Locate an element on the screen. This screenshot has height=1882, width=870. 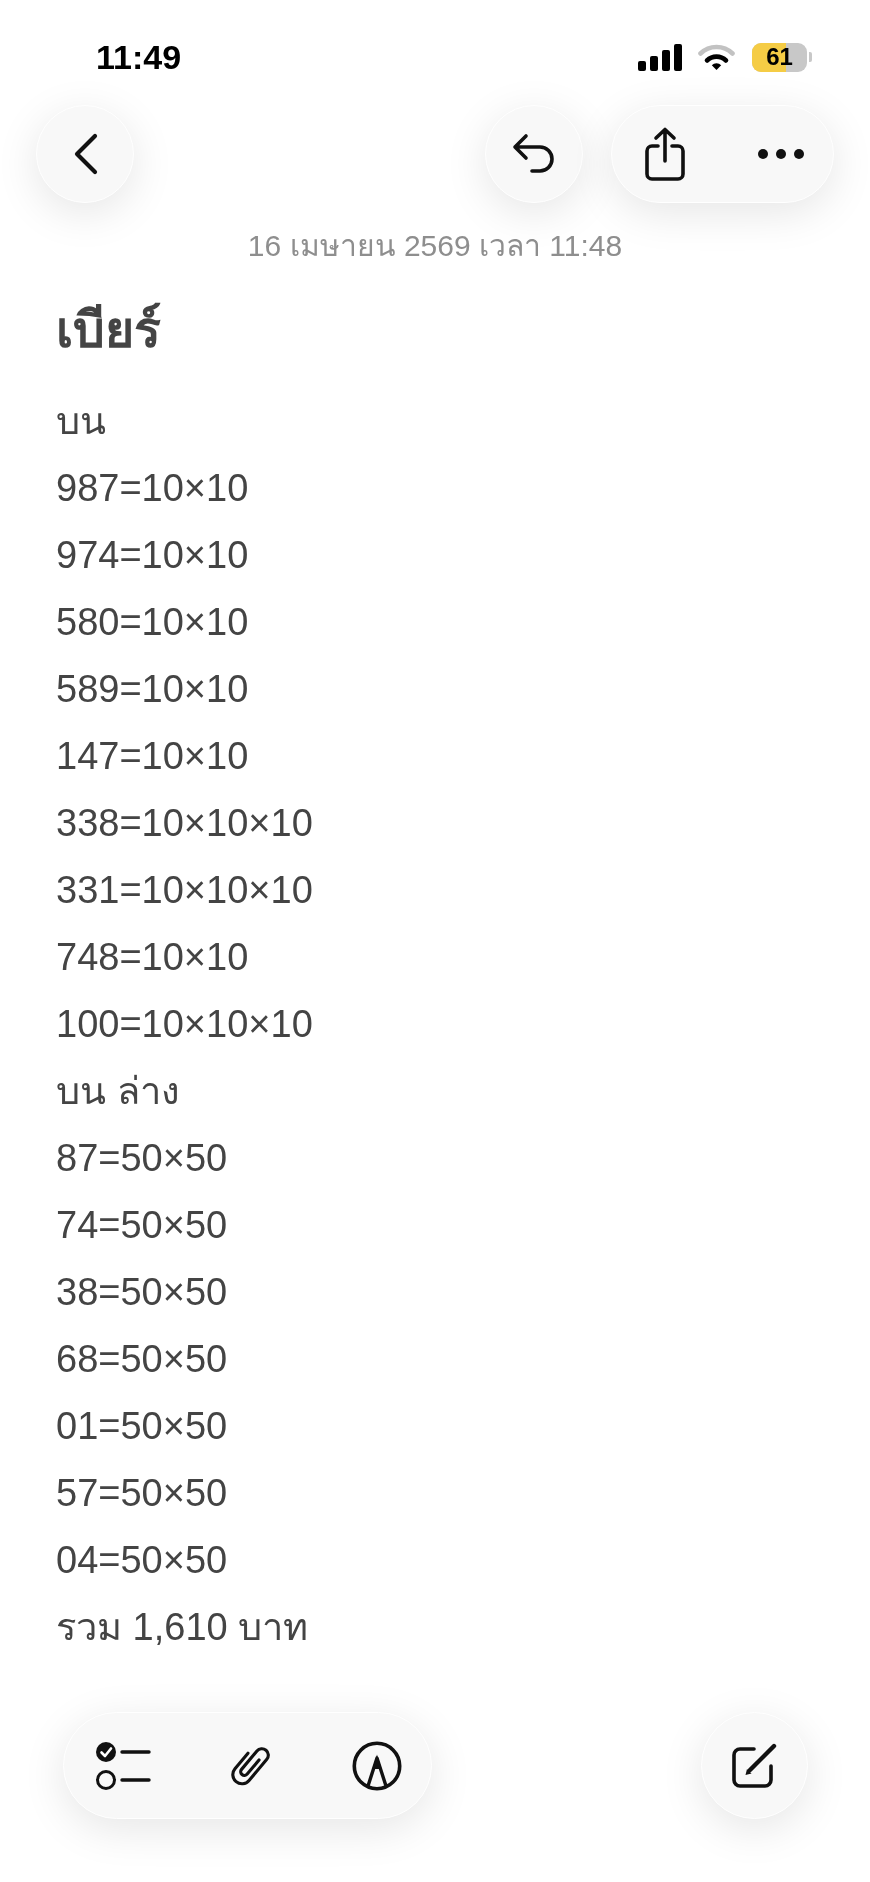
note-line: 589=10×10 is located at coordinates (152, 689).